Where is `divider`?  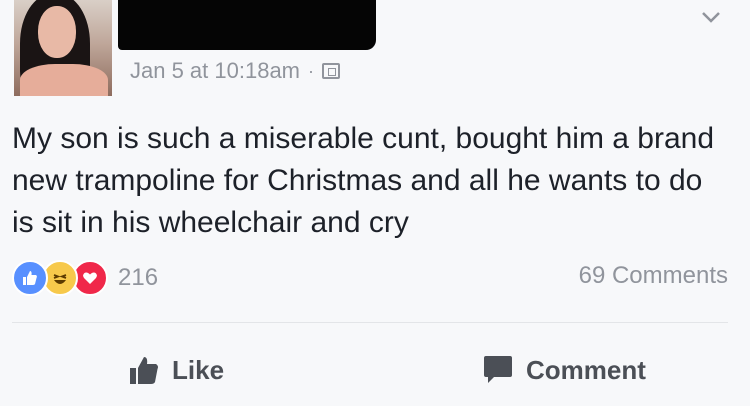 divider is located at coordinates (370, 322).